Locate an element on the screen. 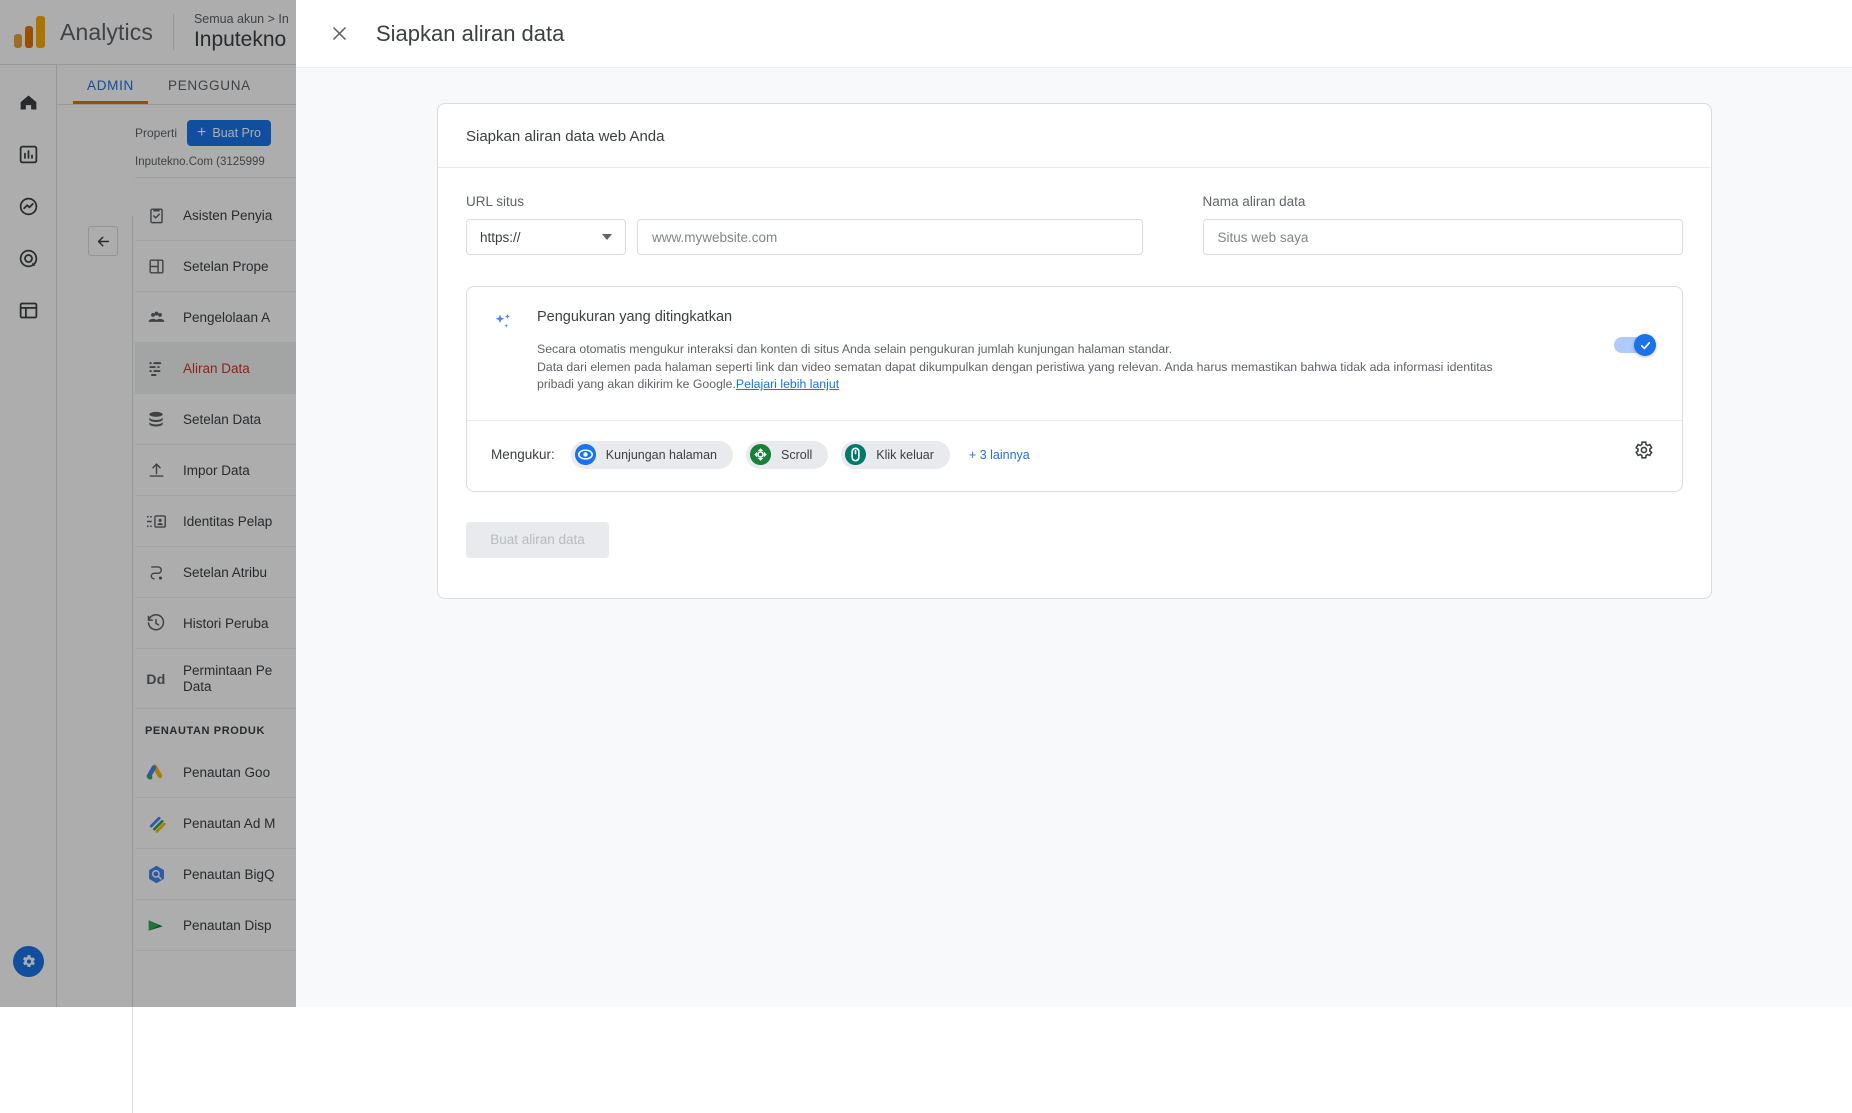 This screenshot has width=1852, height=1113. sidebar-item-label: Histori Peruba is located at coordinates (226, 623).